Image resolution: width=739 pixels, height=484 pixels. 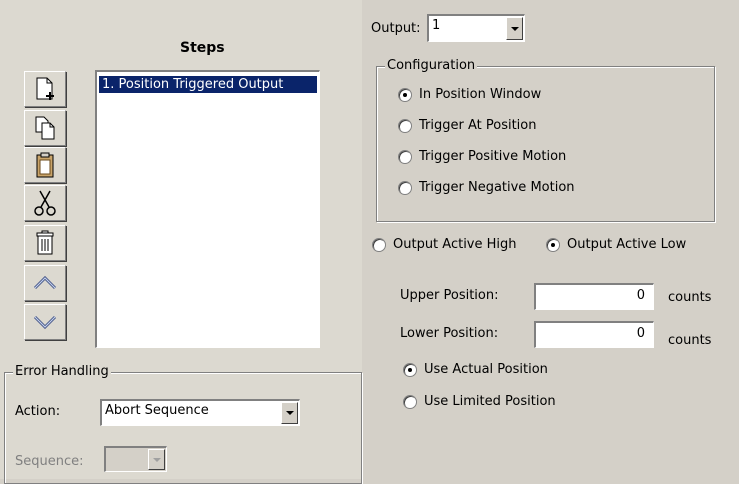 What do you see at coordinates (478, 125) in the screenshot?
I see `option-label: Trigger At Position` at bounding box center [478, 125].